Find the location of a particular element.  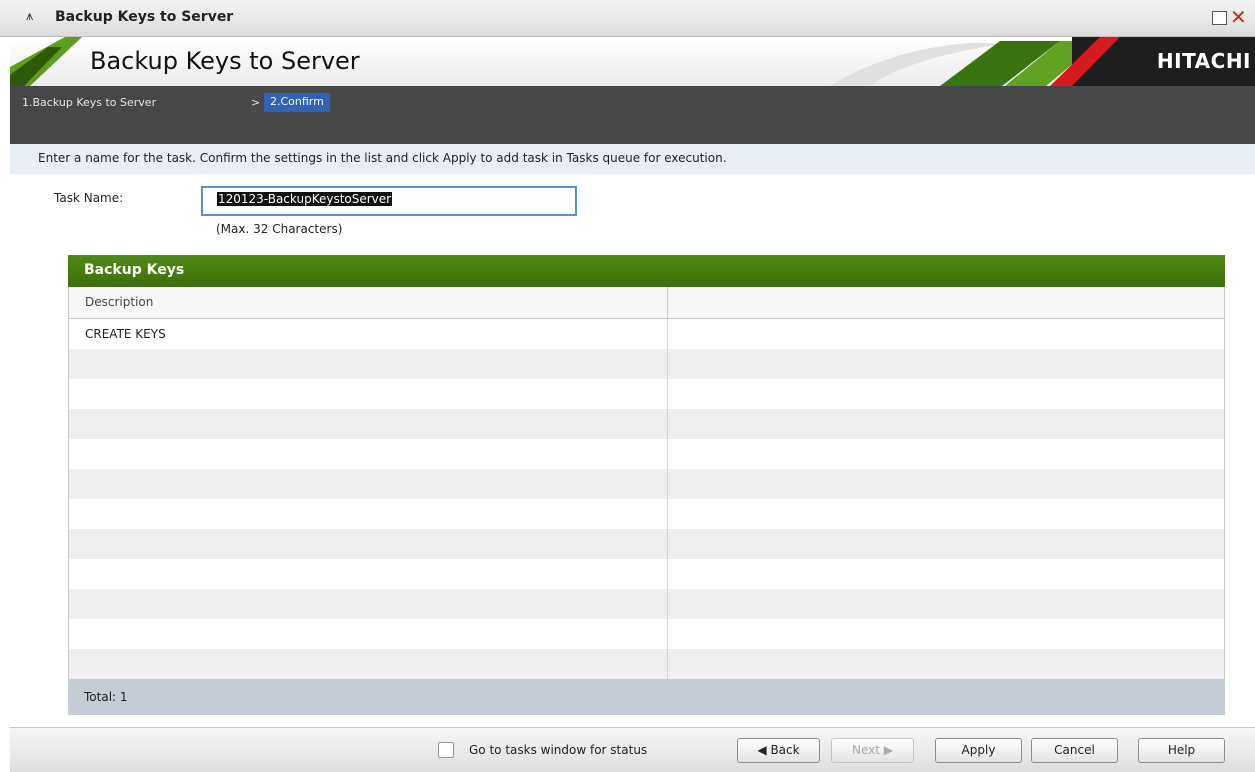

task-name-input: 120123-BackupKeystoServer is located at coordinates (389, 201).